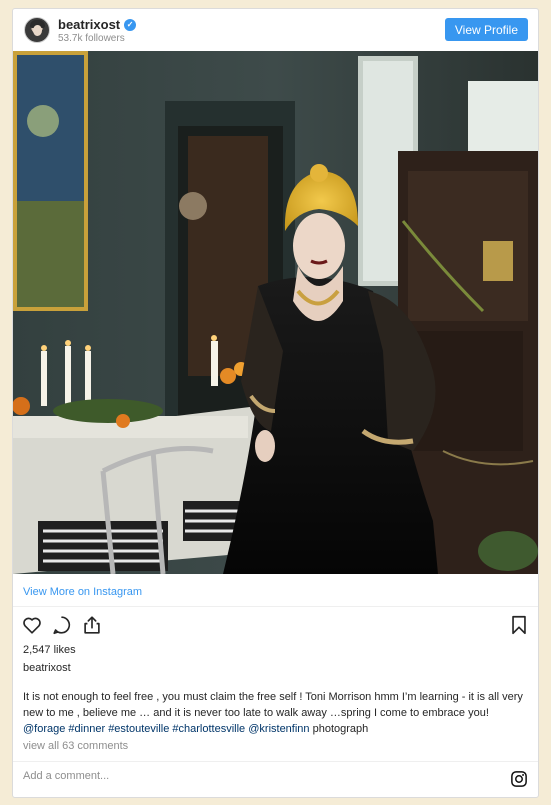 The height and width of the screenshot is (805, 551). I want to click on like-count: 2,547 likes, so click(49, 650).